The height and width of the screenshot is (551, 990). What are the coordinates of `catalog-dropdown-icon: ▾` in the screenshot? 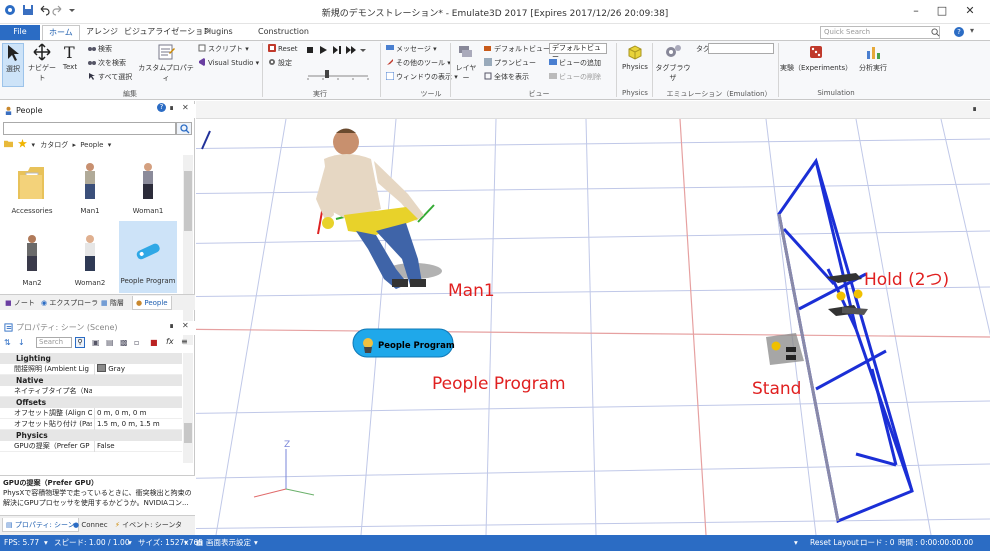 It's located at (110, 145).